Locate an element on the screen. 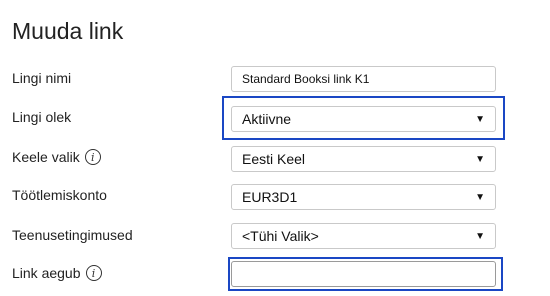 Image resolution: width=550 pixels, height=296 pixels. terms-label: Teenusetingimused is located at coordinates (72, 235).